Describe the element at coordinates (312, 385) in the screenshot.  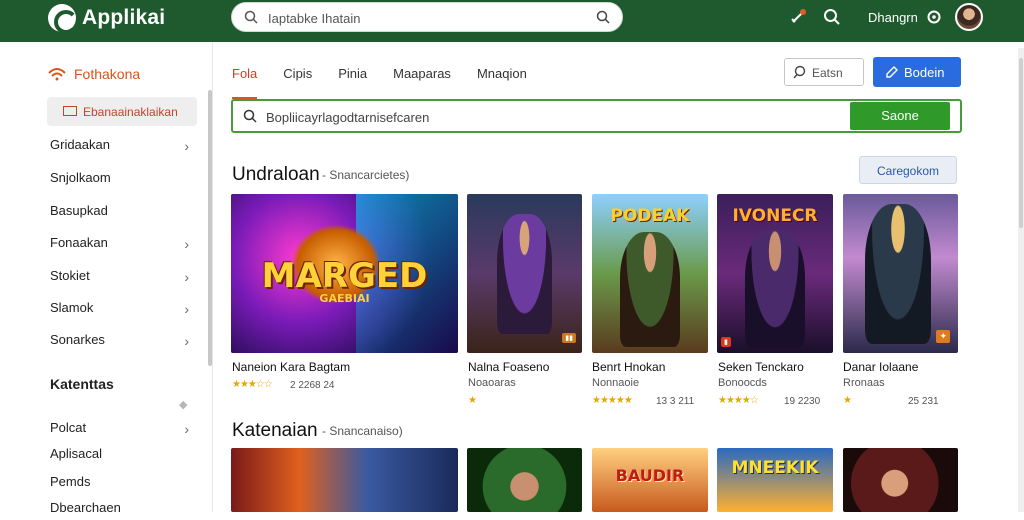
I see `game-card-meta: 2 2268 24` at that location.